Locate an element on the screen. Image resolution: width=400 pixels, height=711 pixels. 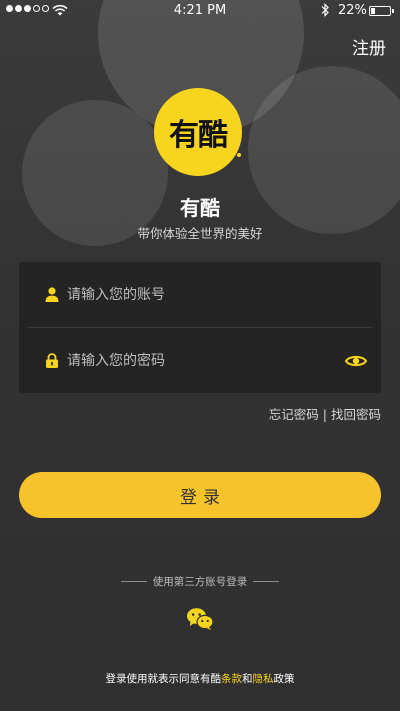
agreement-text: 登录使用就表示同意有酷条款和隐私政策 is located at coordinates (200, 678).